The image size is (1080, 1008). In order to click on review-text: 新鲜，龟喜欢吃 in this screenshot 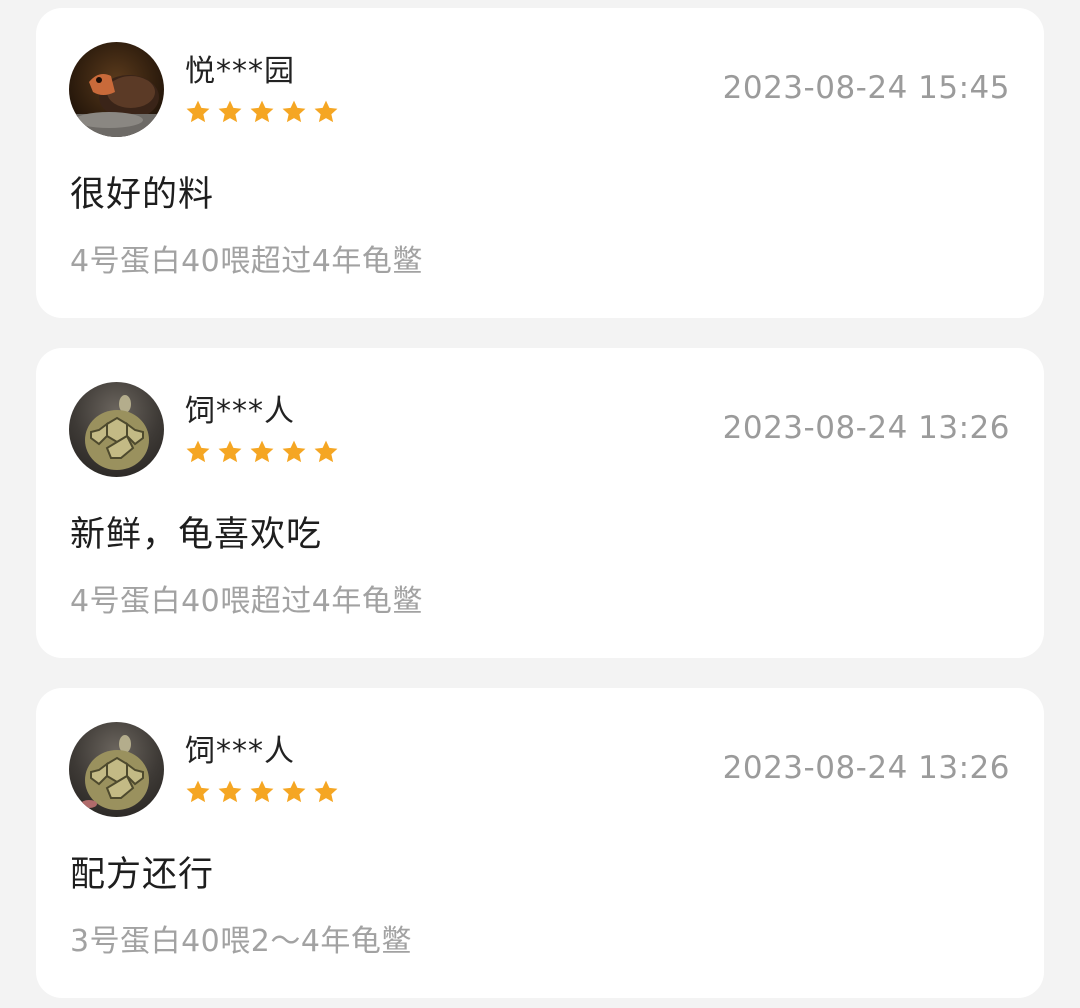, I will do `click(196, 535)`.